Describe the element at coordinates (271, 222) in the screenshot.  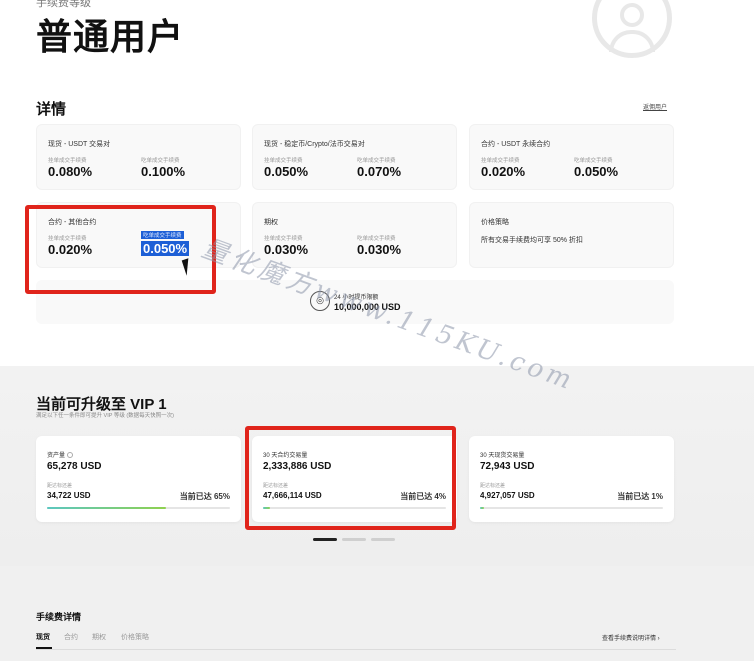
I see `card-title: 期权` at that location.